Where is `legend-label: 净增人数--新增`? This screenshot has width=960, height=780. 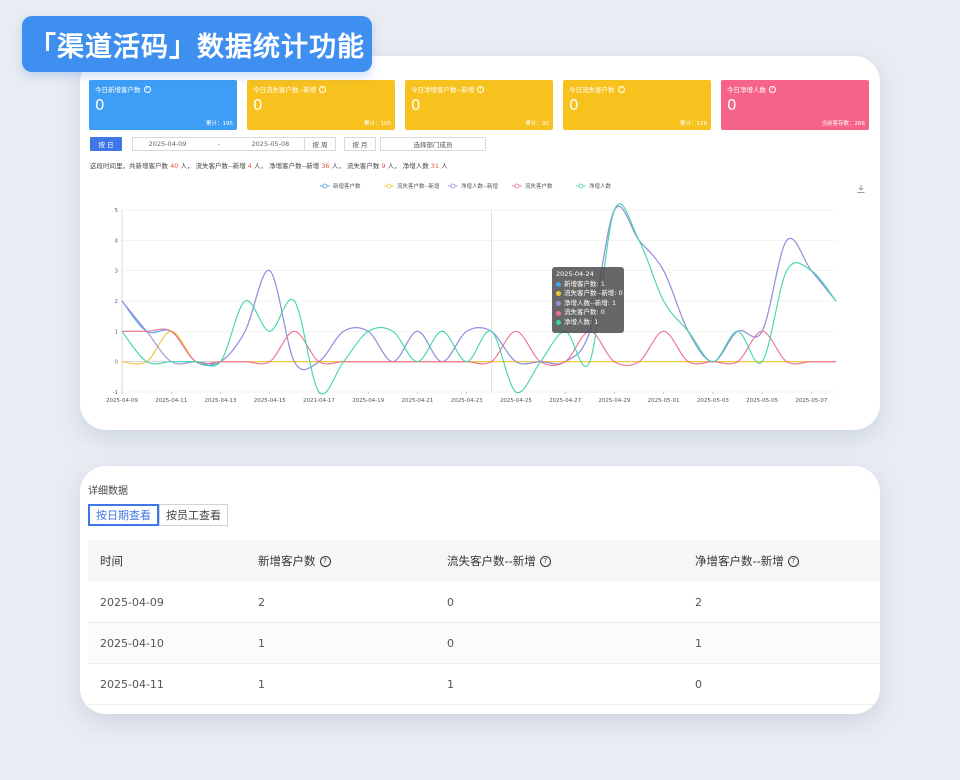 legend-label: 净增人数--新增 is located at coordinates (479, 186).